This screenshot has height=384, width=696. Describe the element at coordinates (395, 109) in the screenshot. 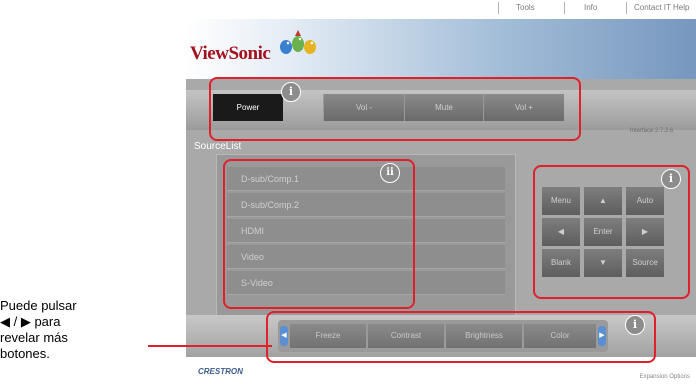

I see `highlight-power-bar` at that location.